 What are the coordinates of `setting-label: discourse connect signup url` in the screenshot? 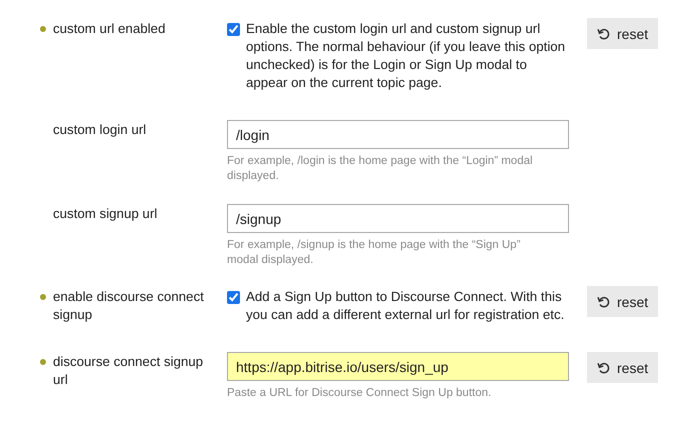 It's located at (128, 371).